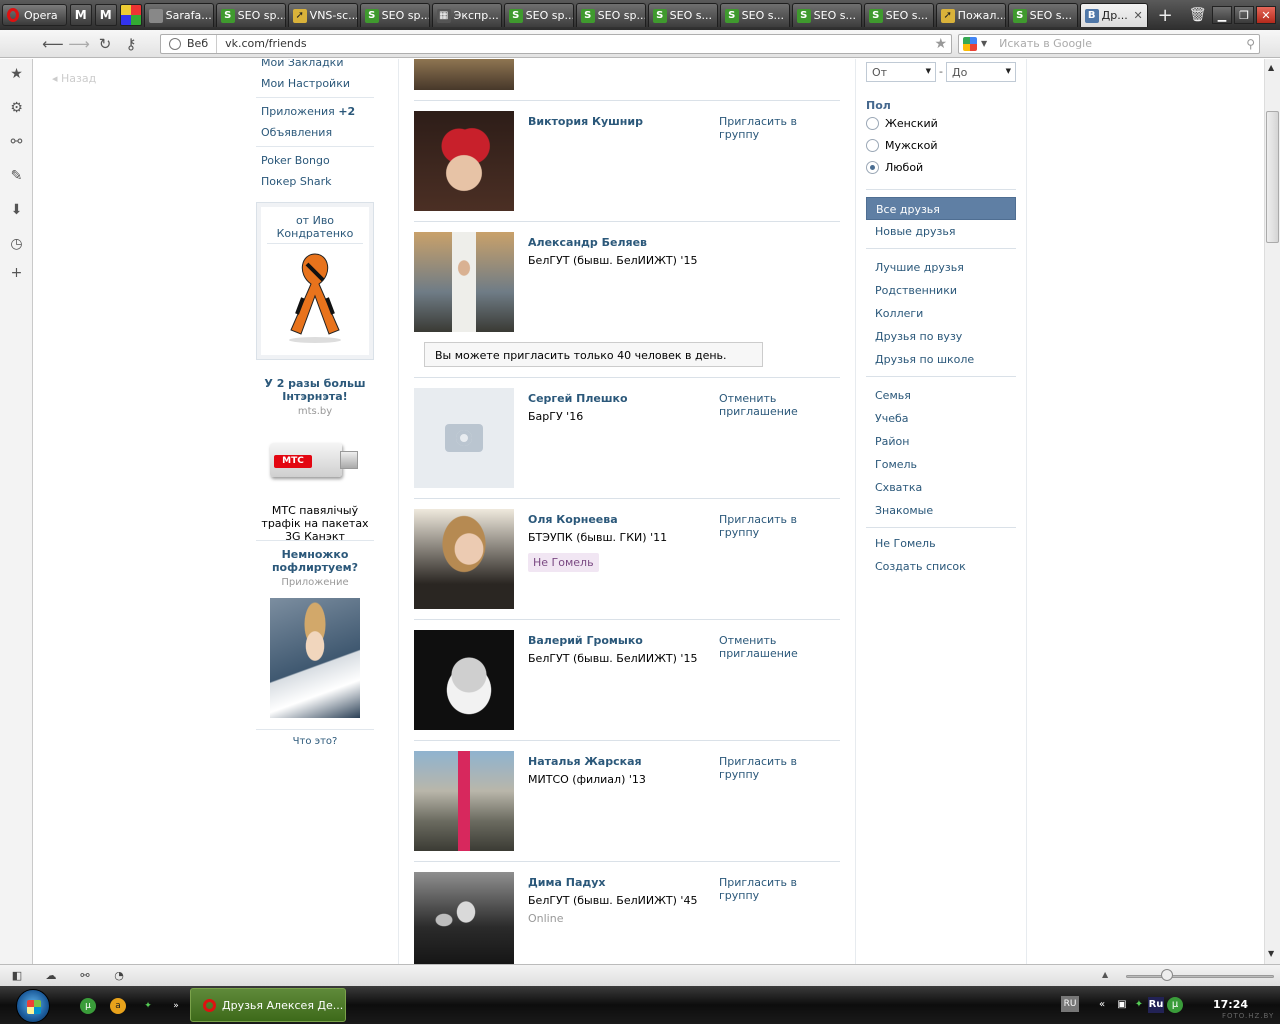 The image size is (1280, 1024). Describe the element at coordinates (296, 132) in the screenshot. I see `menu-ads: Объявления` at that location.